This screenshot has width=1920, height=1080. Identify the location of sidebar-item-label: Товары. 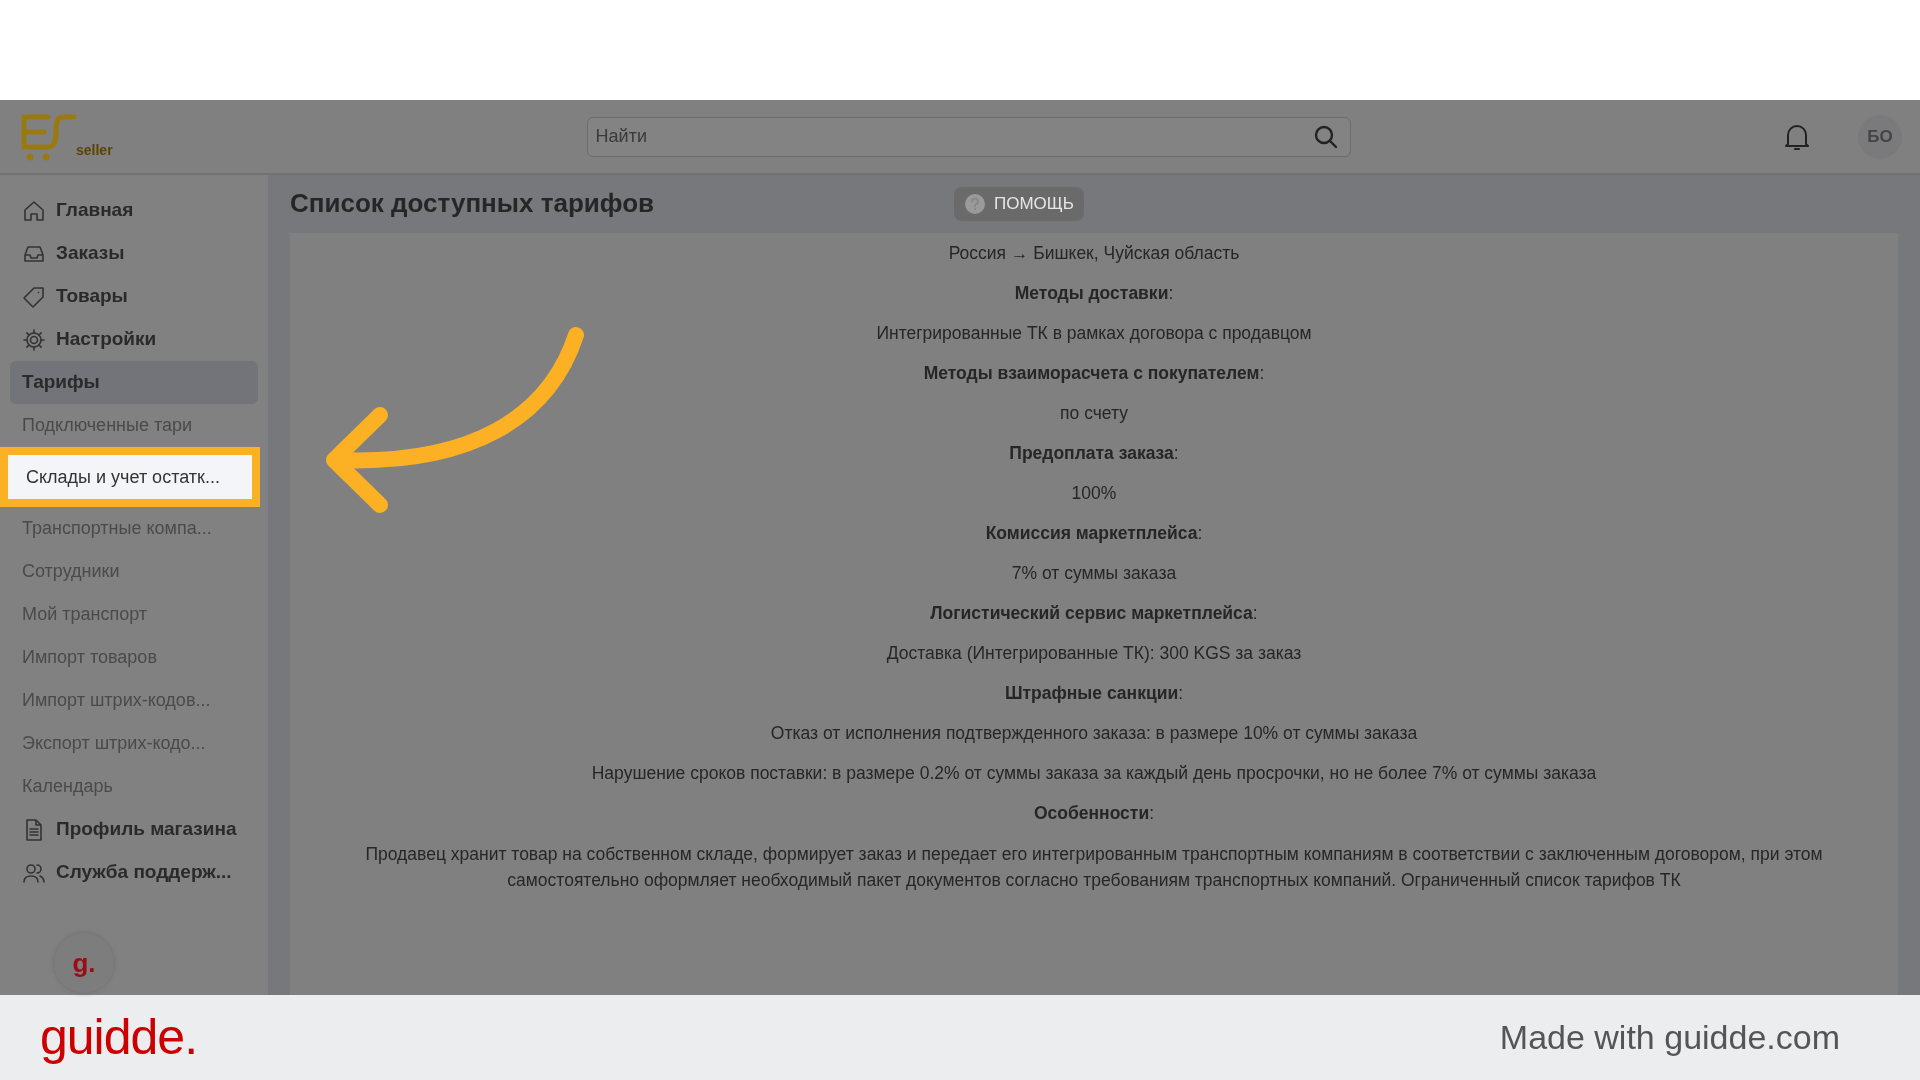
(92, 296).